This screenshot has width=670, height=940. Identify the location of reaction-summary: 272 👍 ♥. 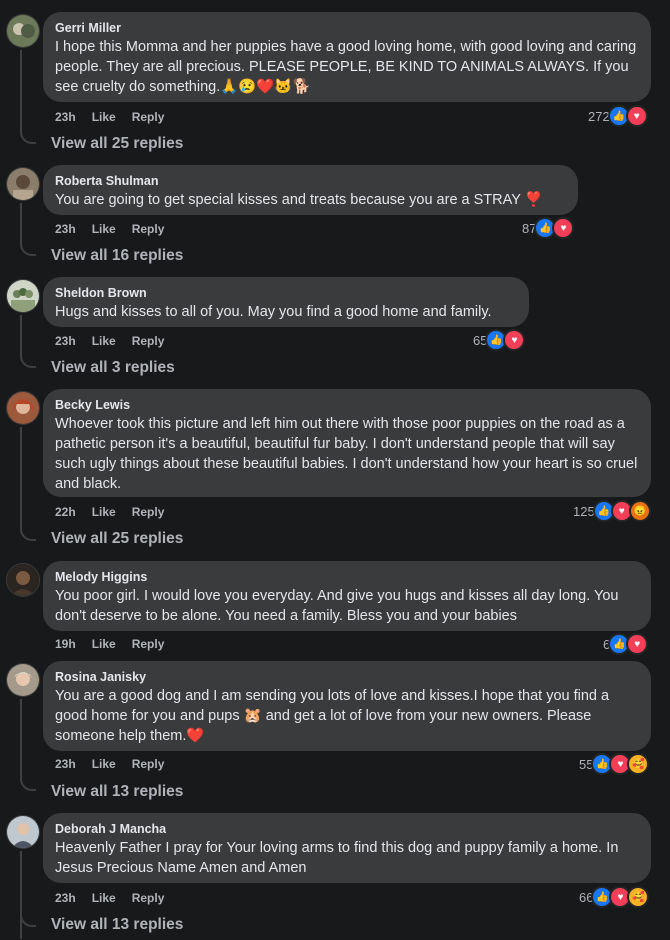
(618, 116).